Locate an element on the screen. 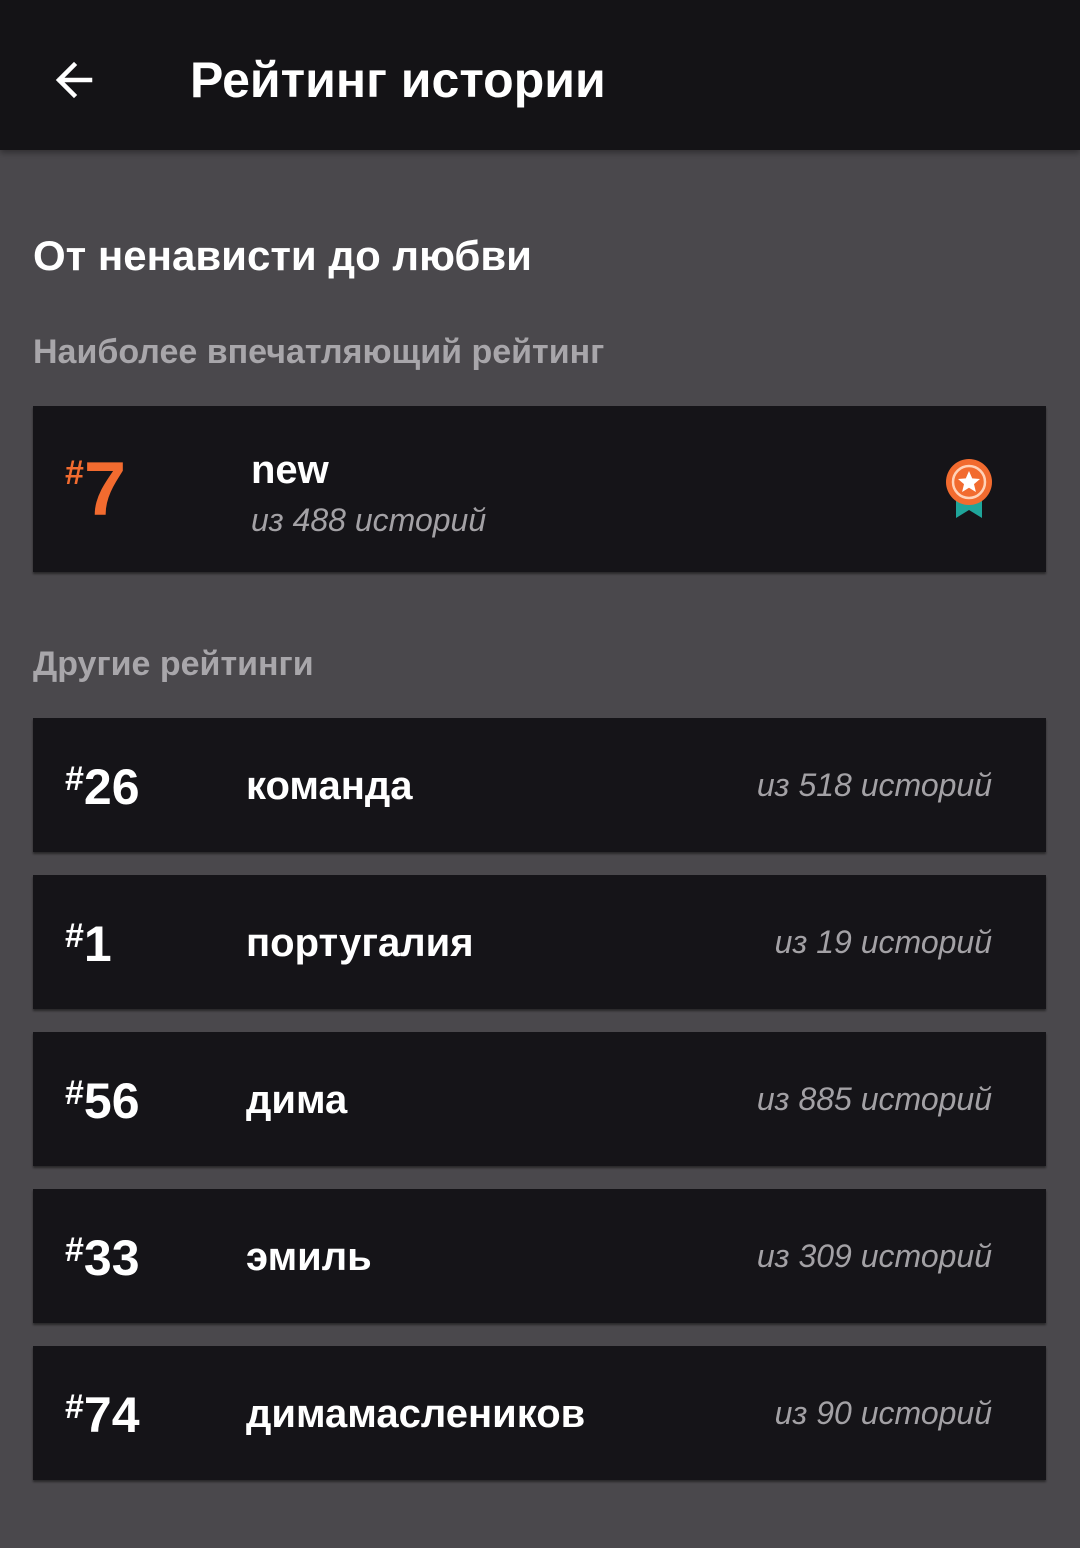 This screenshot has height=1548, width=1080. back-button is located at coordinates (74, 80).